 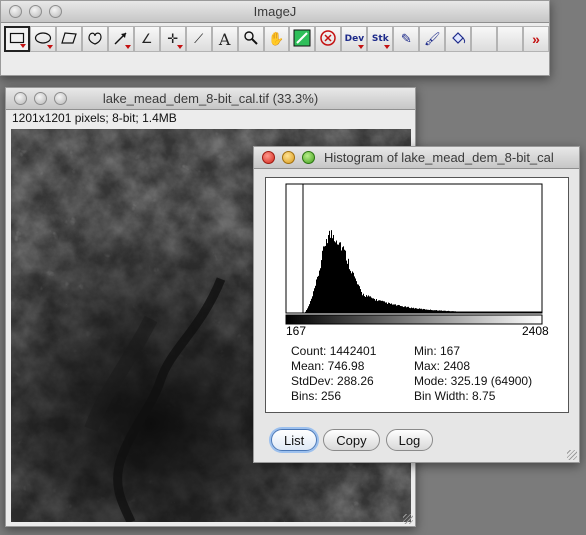 I want to click on stat-count: Count: 1442401, so click(x=334, y=351).